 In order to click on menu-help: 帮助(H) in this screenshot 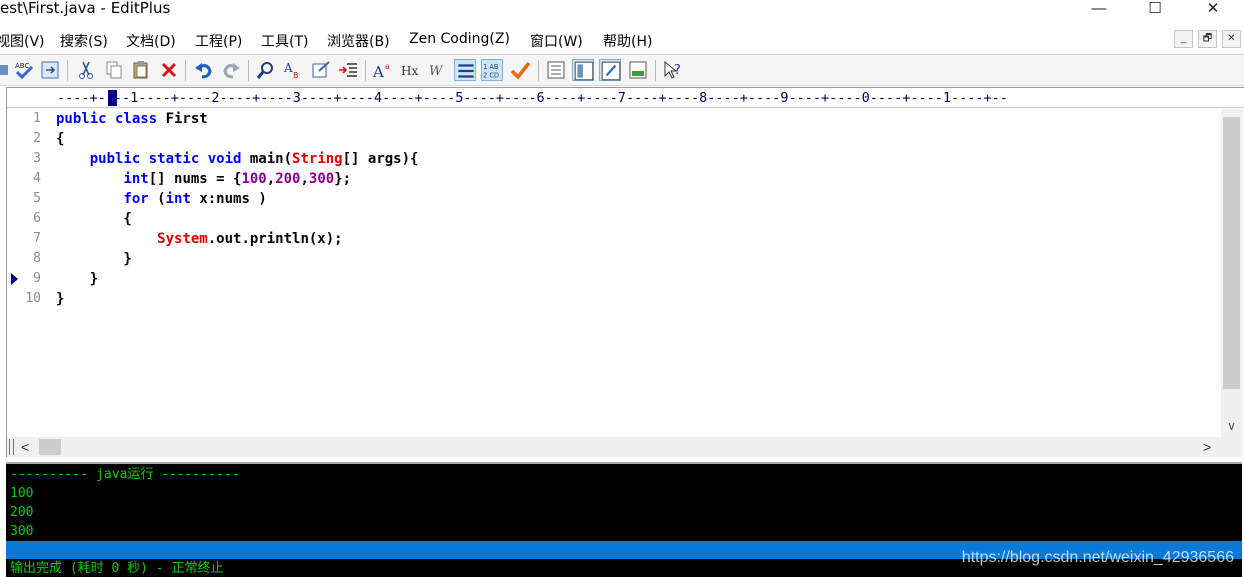, I will do `click(627, 41)`.